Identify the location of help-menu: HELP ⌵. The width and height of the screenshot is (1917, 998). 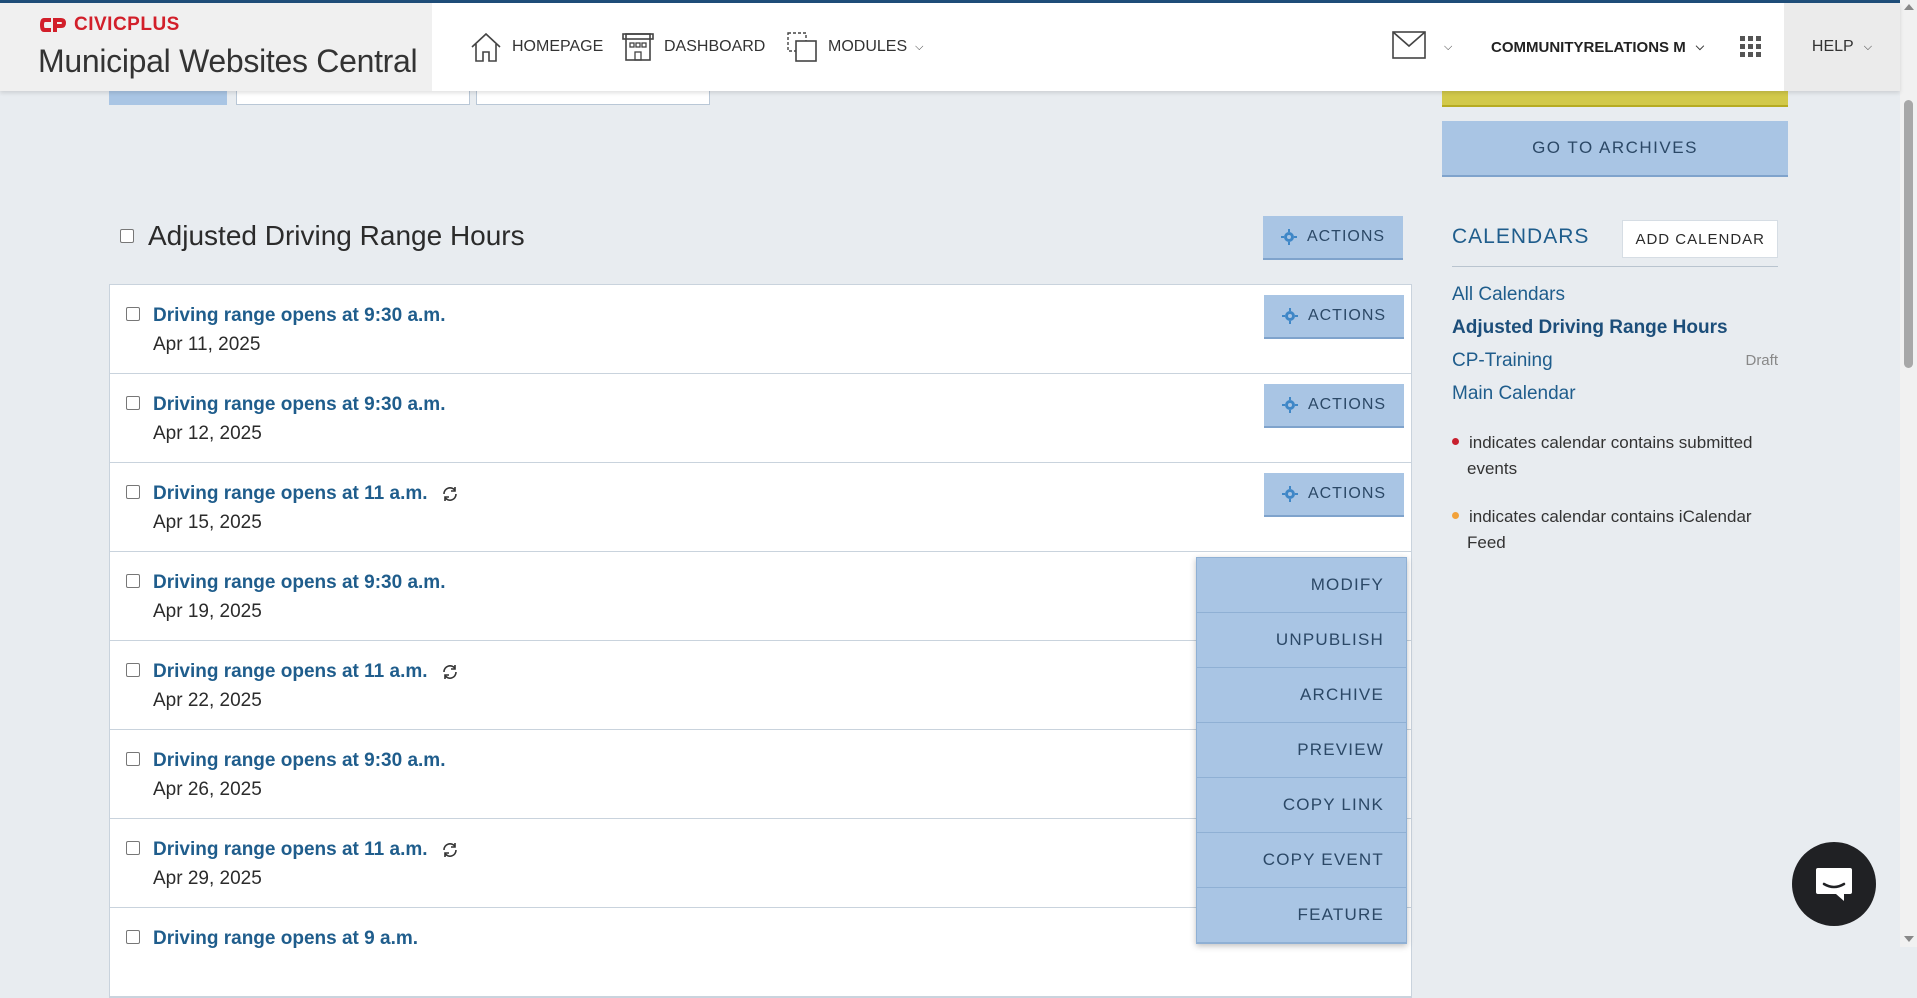
(1842, 47).